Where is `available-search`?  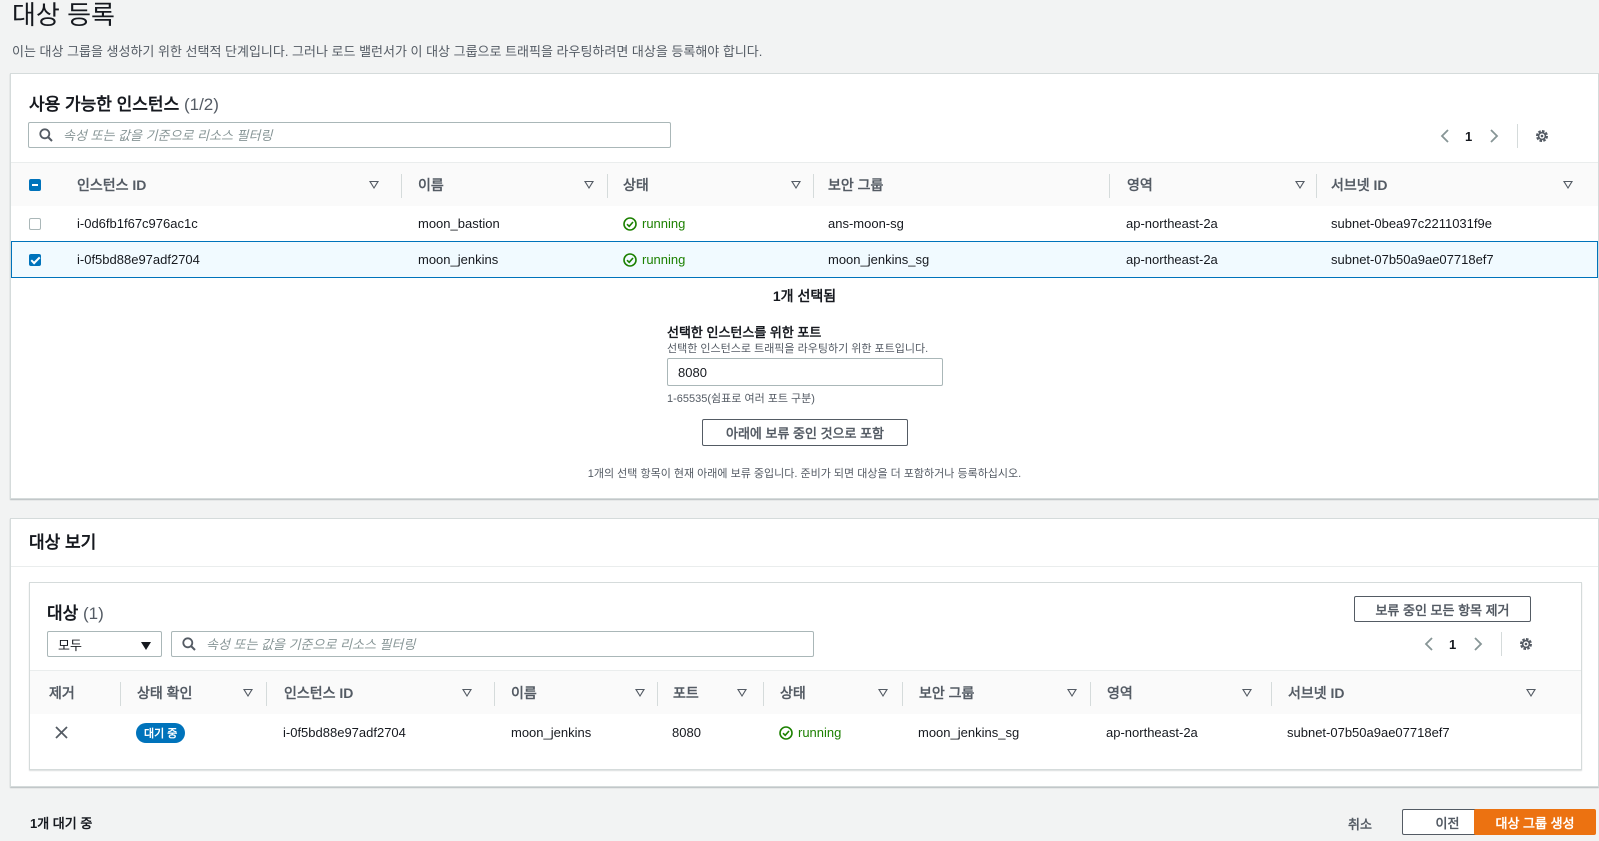
available-search is located at coordinates (349, 135).